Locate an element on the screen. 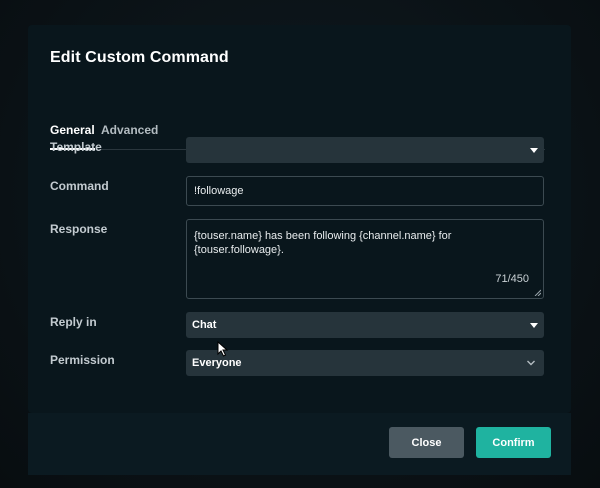  tab-advanced: Advanced is located at coordinates (129, 135).